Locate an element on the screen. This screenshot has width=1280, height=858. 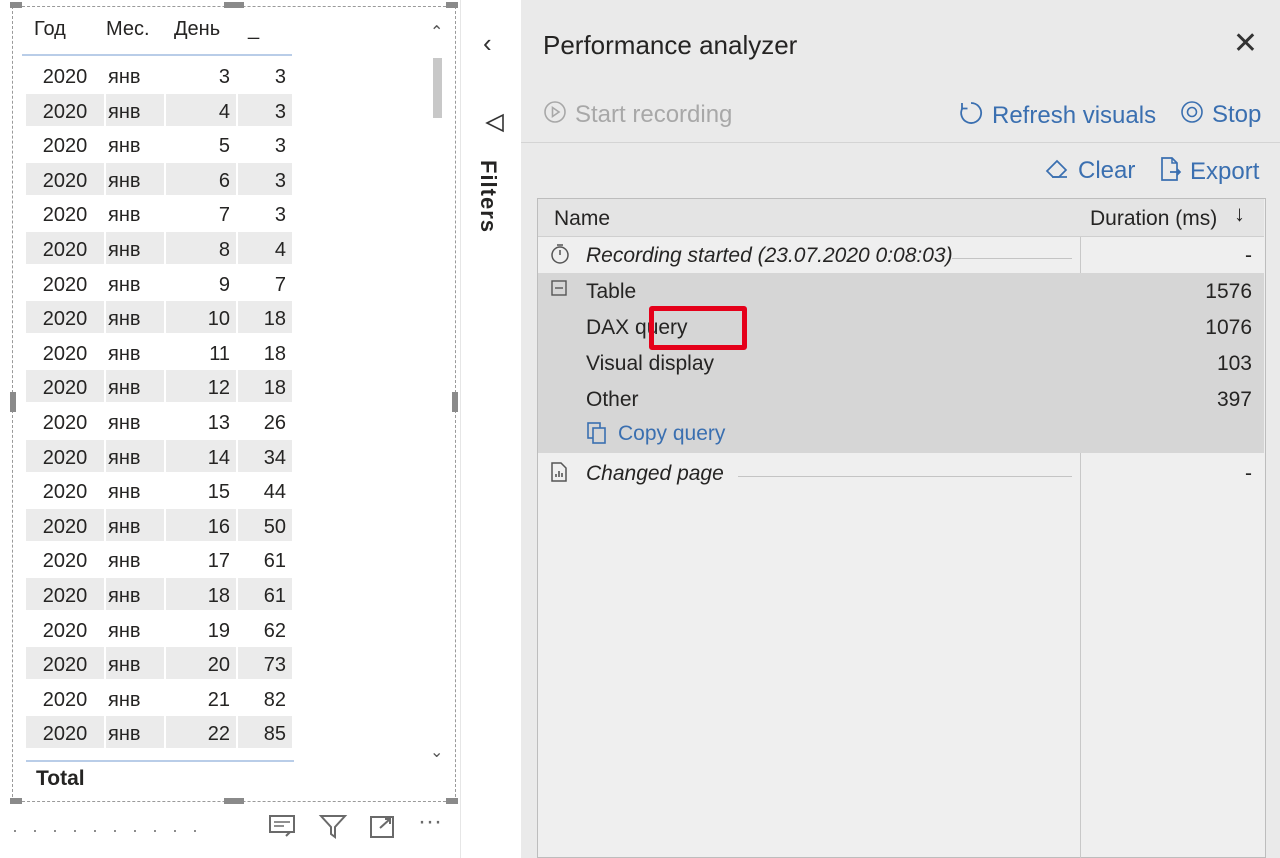
filters-funnel-icon is located at coordinates (496, 126).